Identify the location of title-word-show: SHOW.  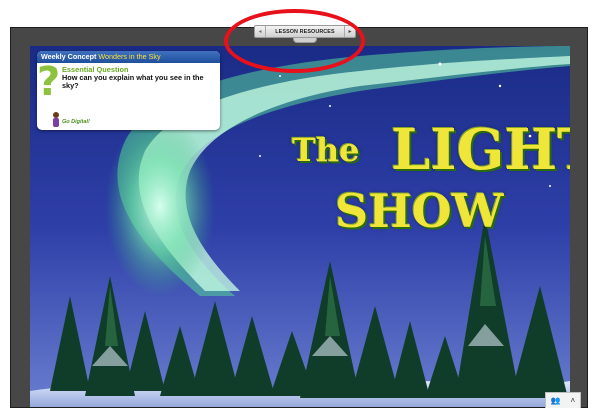
(419, 211).